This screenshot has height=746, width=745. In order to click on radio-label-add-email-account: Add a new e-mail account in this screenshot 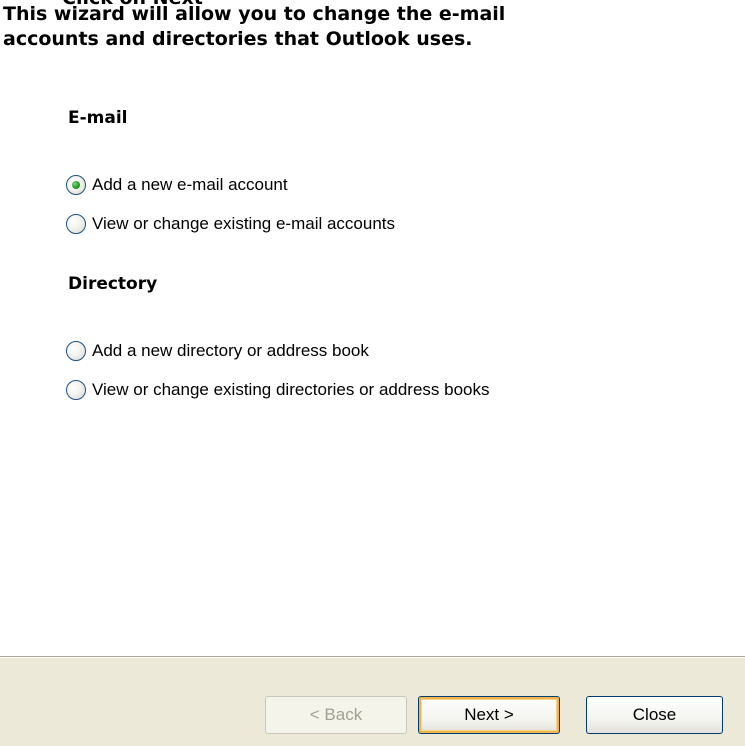, I will do `click(190, 184)`.